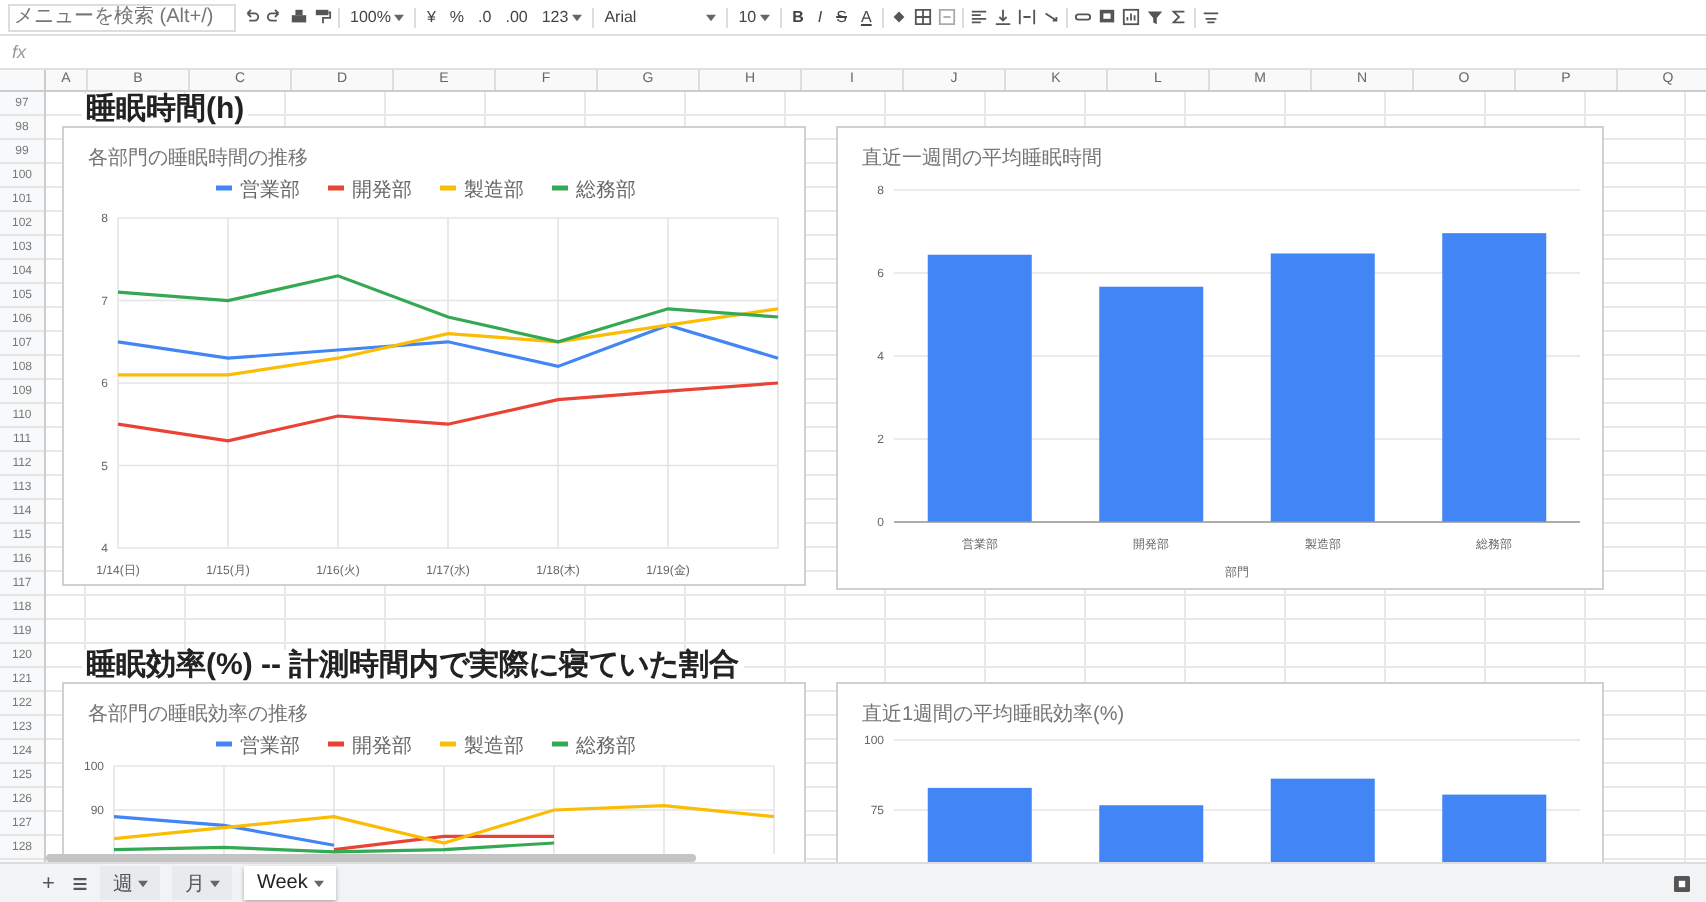  What do you see at coordinates (1130, 17) in the screenshot?
I see `chart-icon` at bounding box center [1130, 17].